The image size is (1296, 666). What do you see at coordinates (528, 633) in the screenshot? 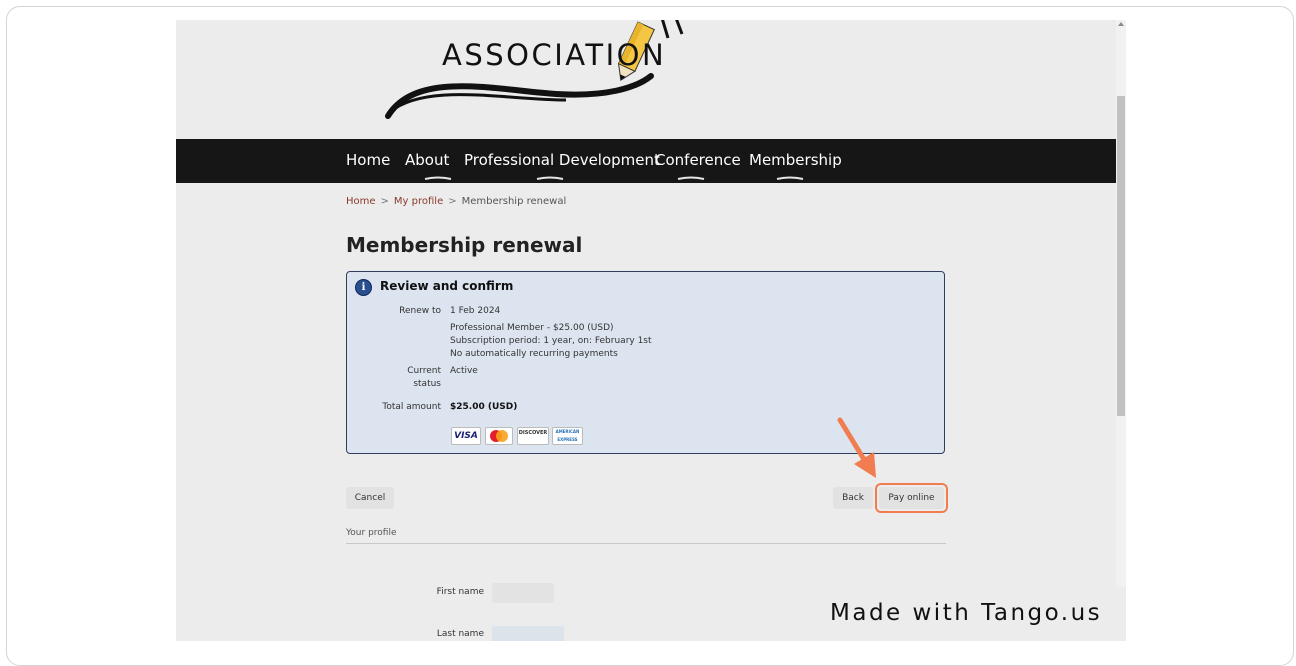
I see `last-name-field` at bounding box center [528, 633].